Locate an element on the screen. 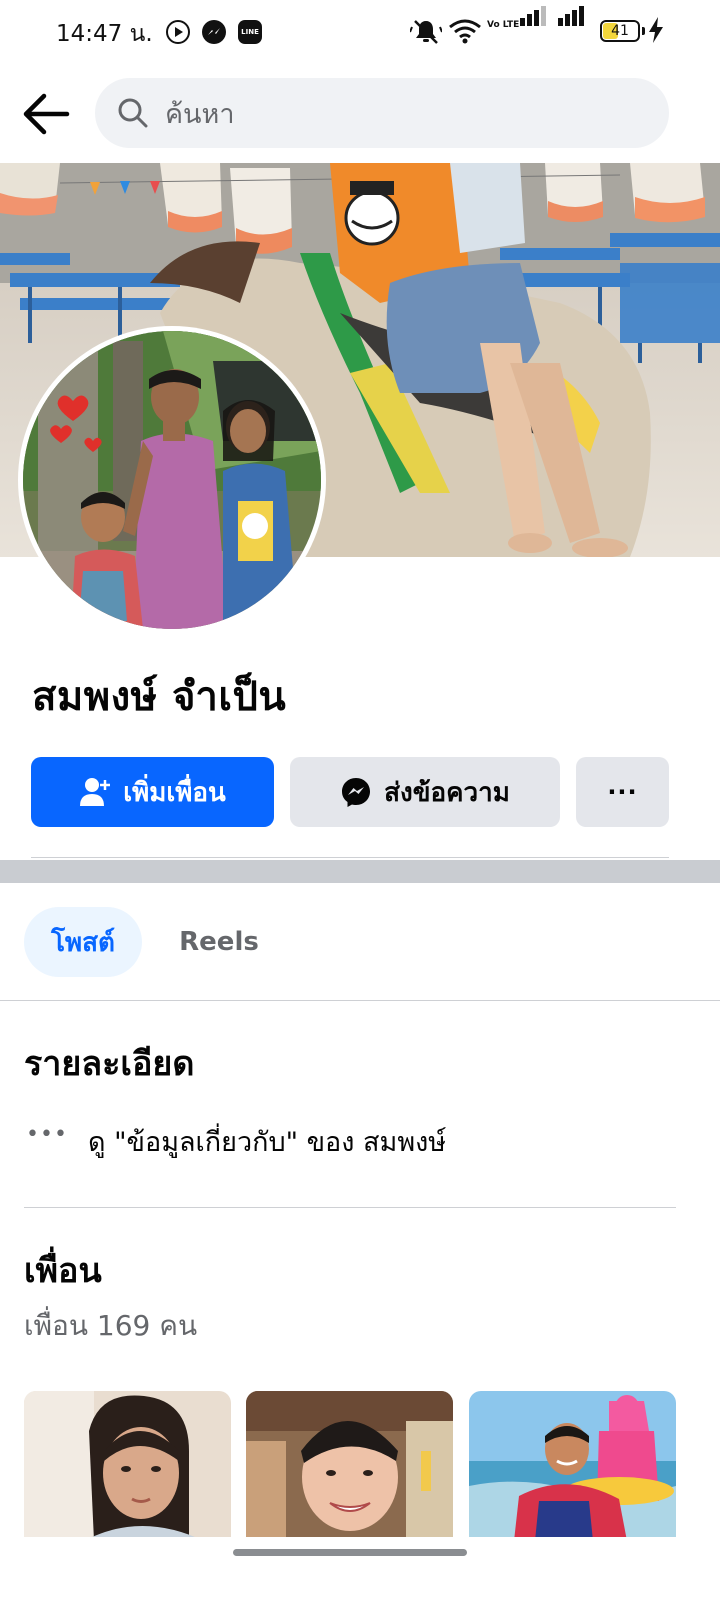 The image size is (720, 1612). add-friend-button: เพิ่มเพื่อน is located at coordinates (152, 792).